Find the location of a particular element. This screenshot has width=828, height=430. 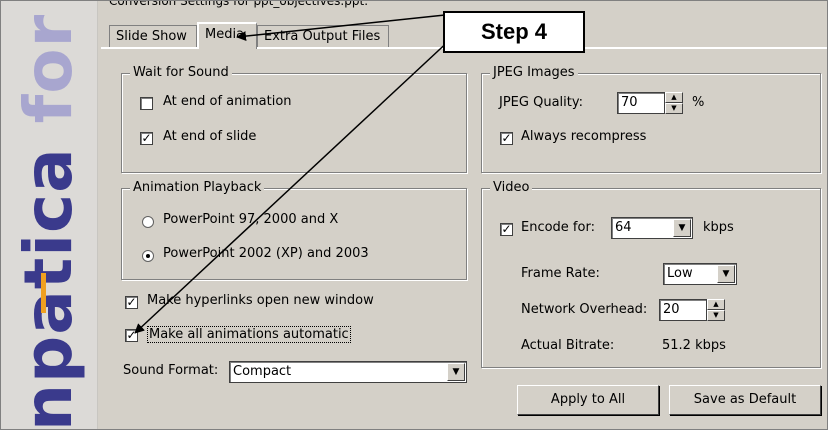

step-callout-box: Step 4 is located at coordinates (514, 32).